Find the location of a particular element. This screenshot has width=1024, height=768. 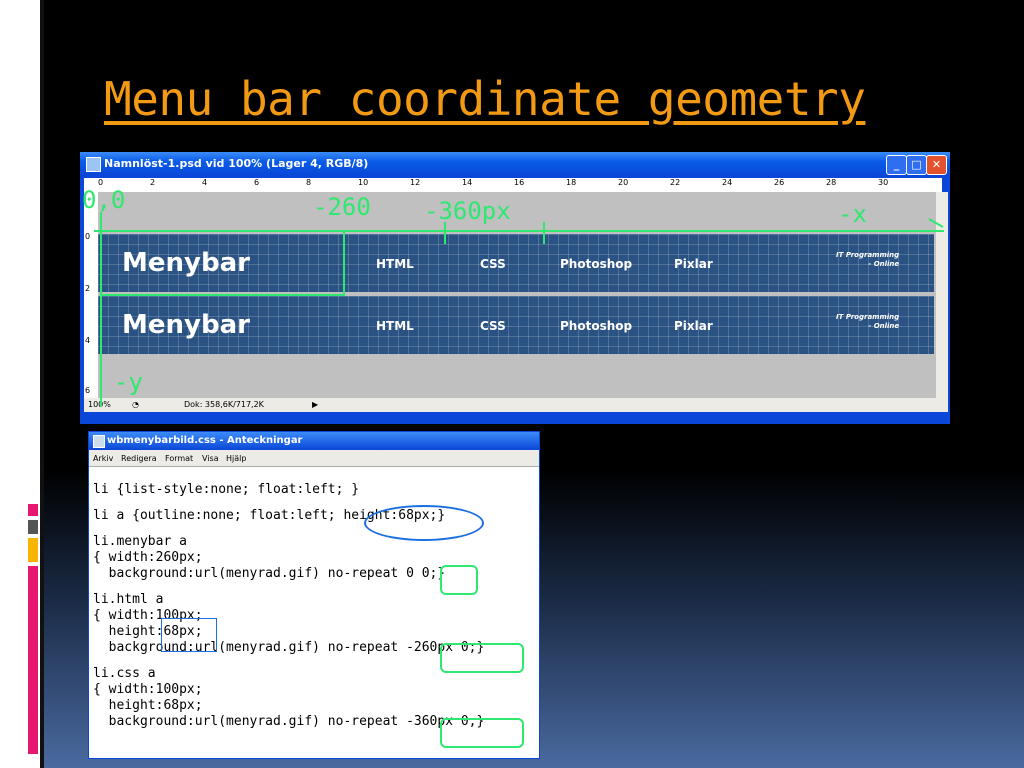

offset-260-highlight is located at coordinates (482, 658).